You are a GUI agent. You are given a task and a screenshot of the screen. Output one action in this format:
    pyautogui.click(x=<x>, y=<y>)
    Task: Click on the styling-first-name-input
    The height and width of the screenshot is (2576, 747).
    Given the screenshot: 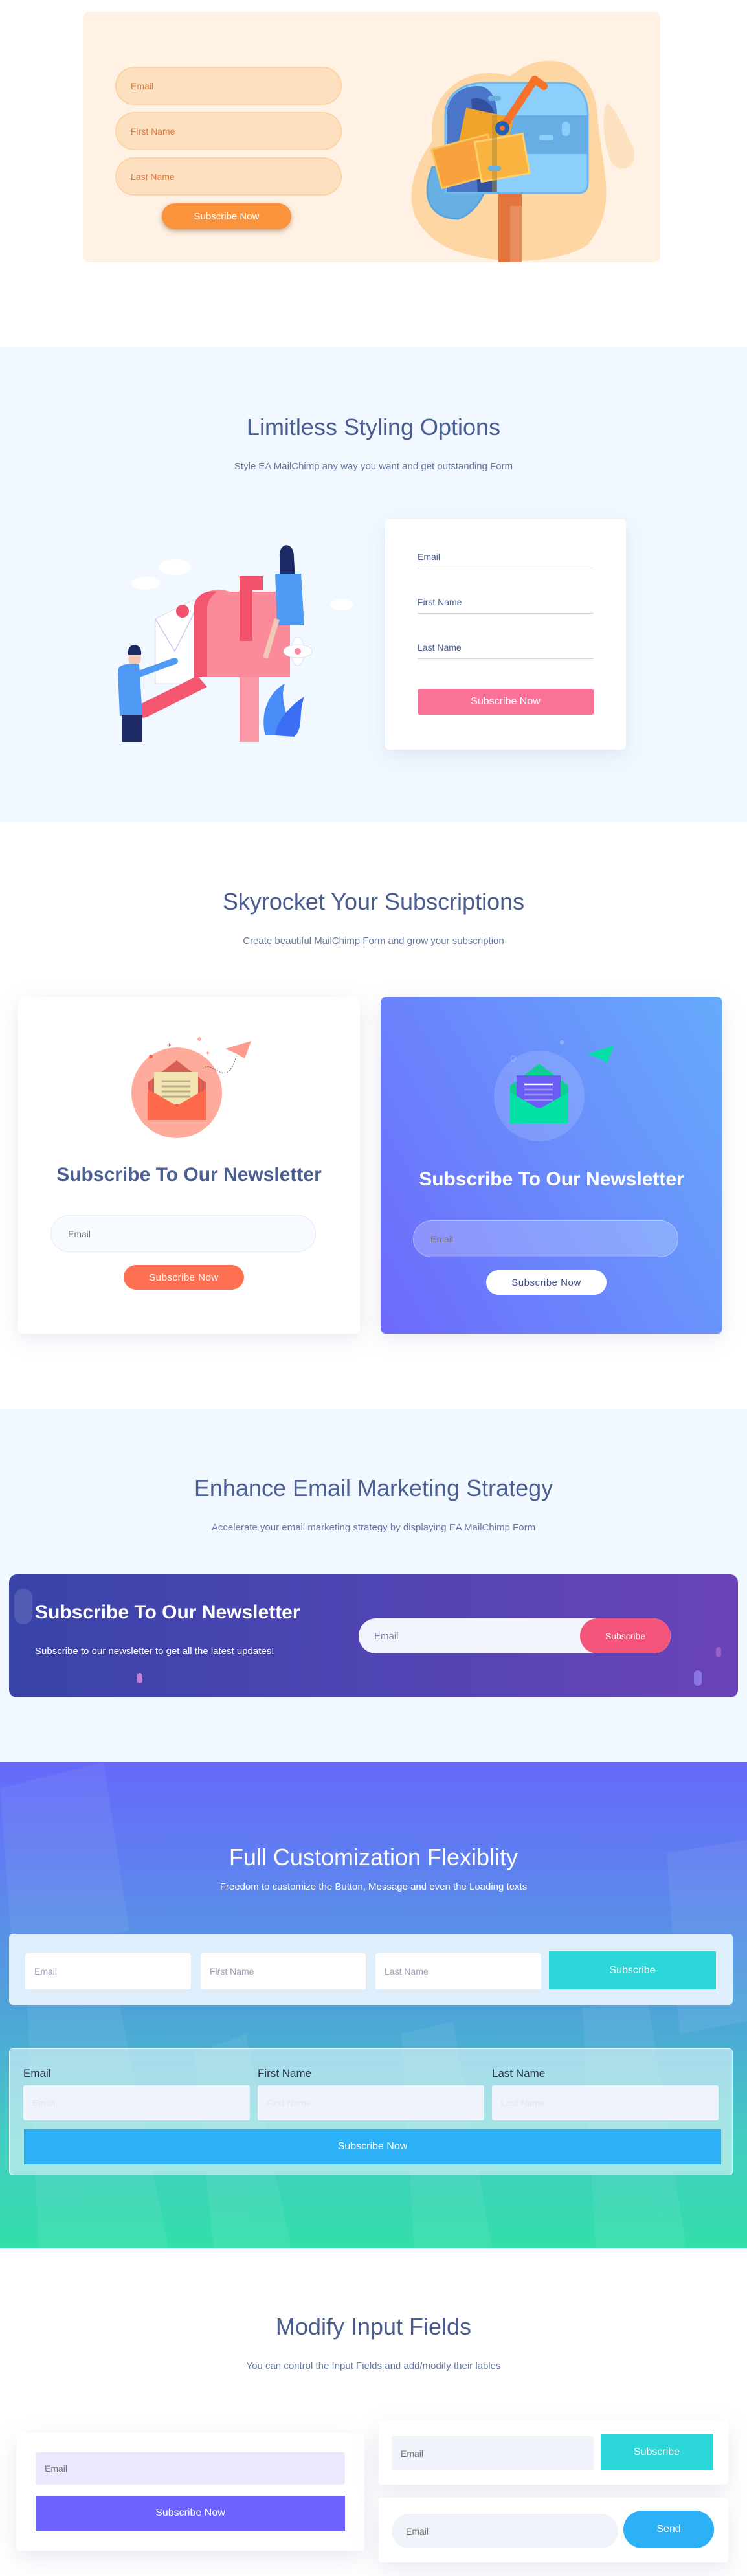 What is the action you would take?
    pyautogui.click(x=506, y=602)
    